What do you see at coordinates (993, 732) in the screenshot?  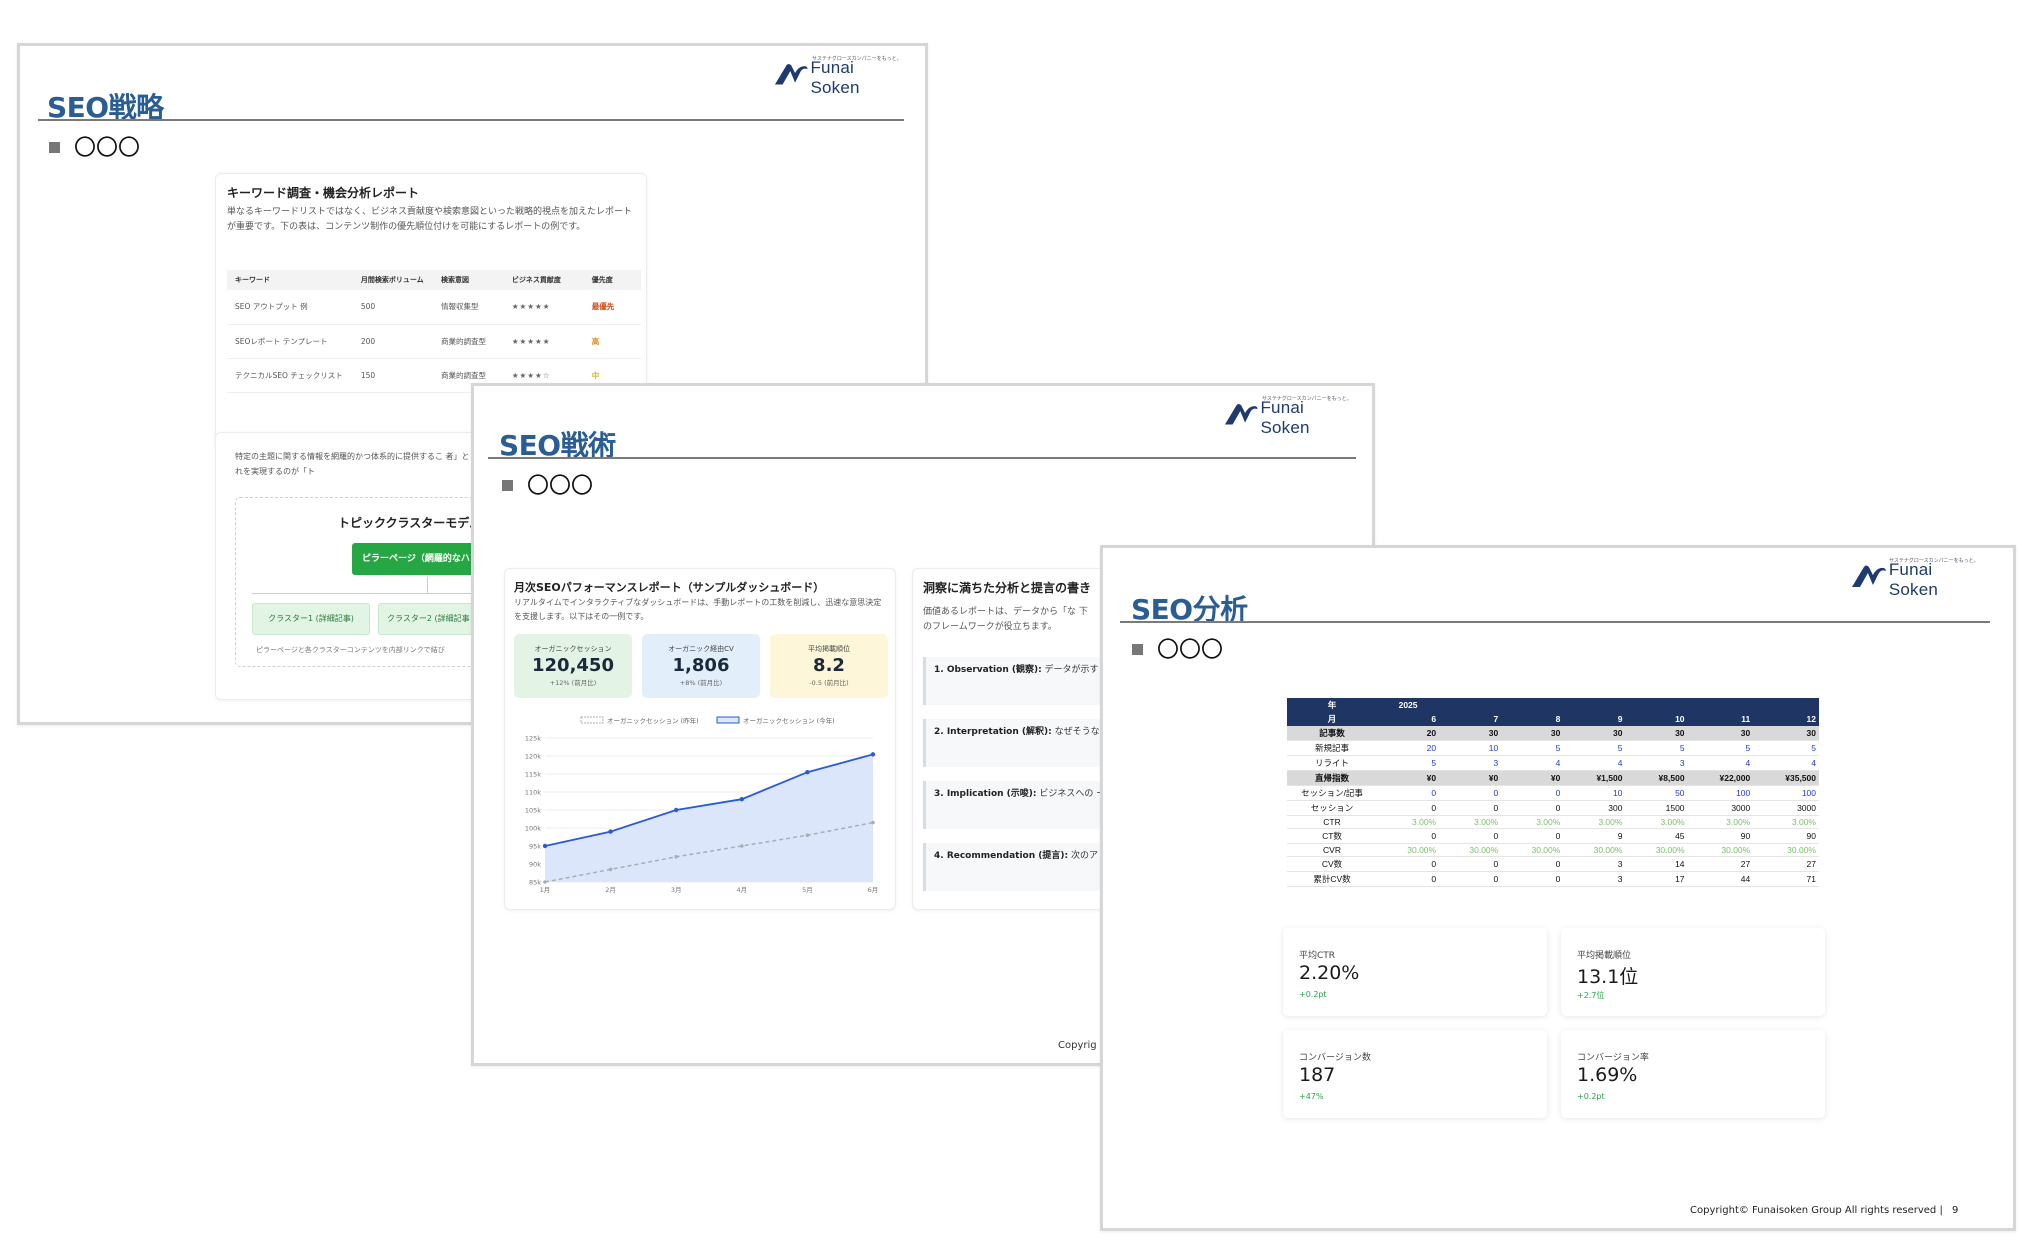 I see `insight-item-heading: 2. Interpretation (解釈):` at bounding box center [993, 732].